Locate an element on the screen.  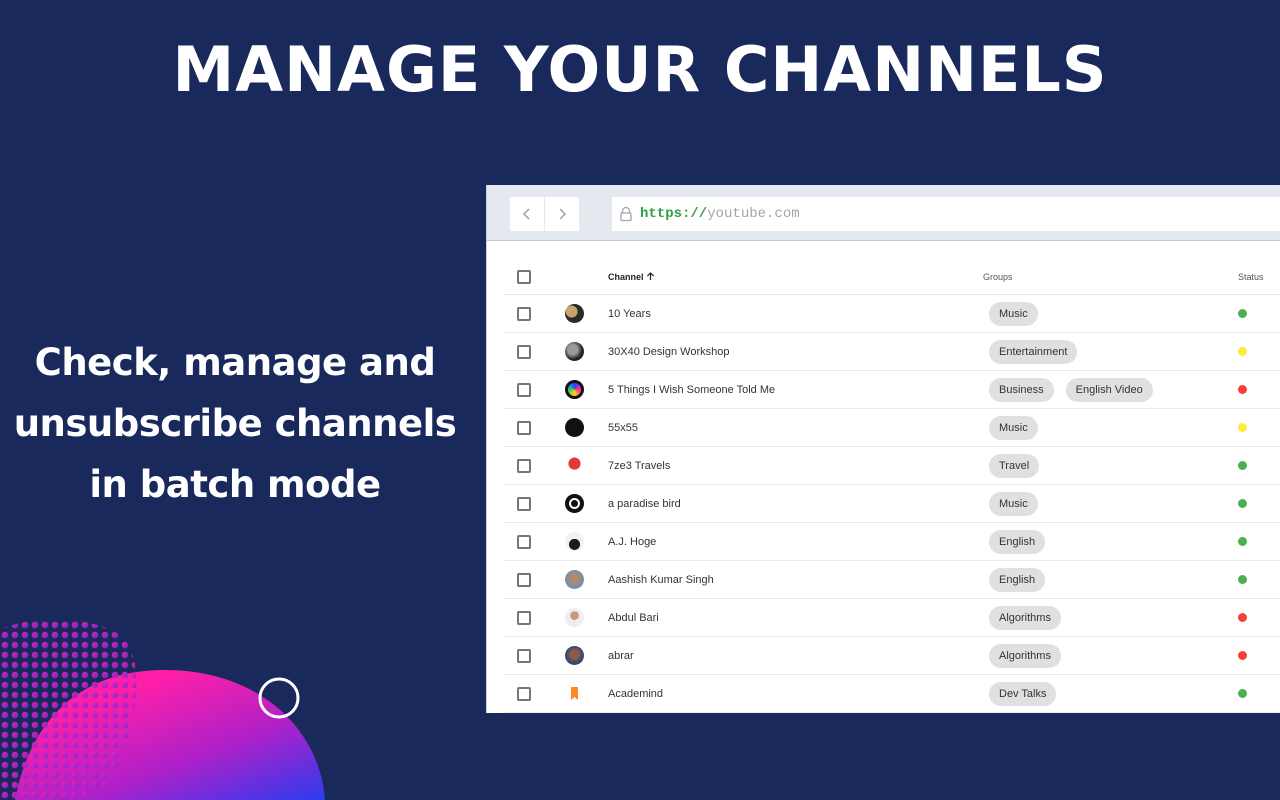
group-chips: Business English Video is located at coordinates (1071, 389).